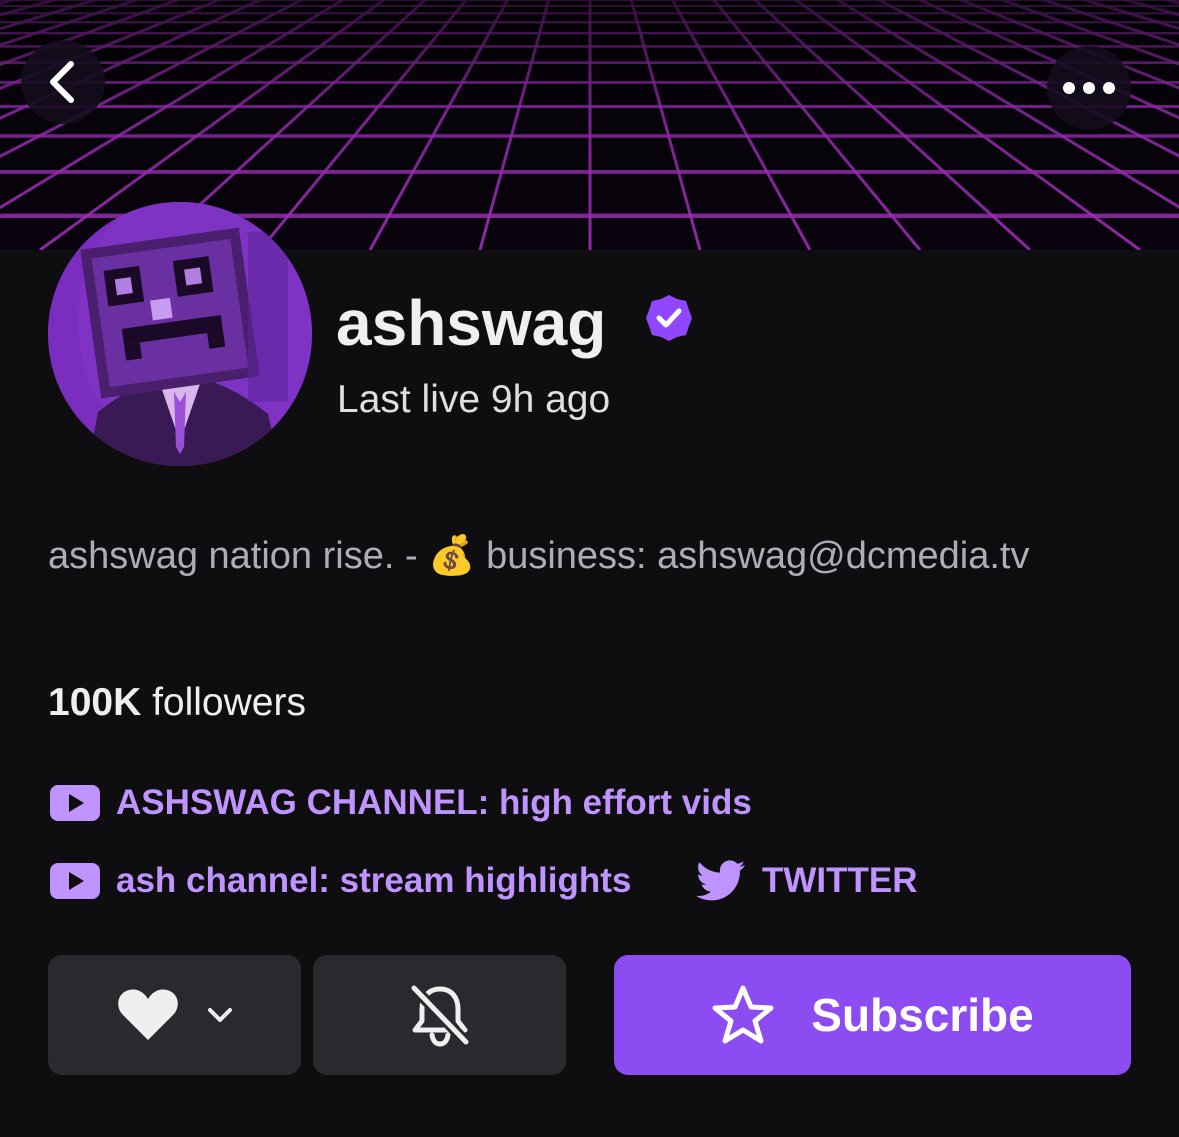 The height and width of the screenshot is (1137, 1179). Describe the element at coordinates (452, 555) in the screenshot. I see `money-bag-emoji: 💰` at that location.